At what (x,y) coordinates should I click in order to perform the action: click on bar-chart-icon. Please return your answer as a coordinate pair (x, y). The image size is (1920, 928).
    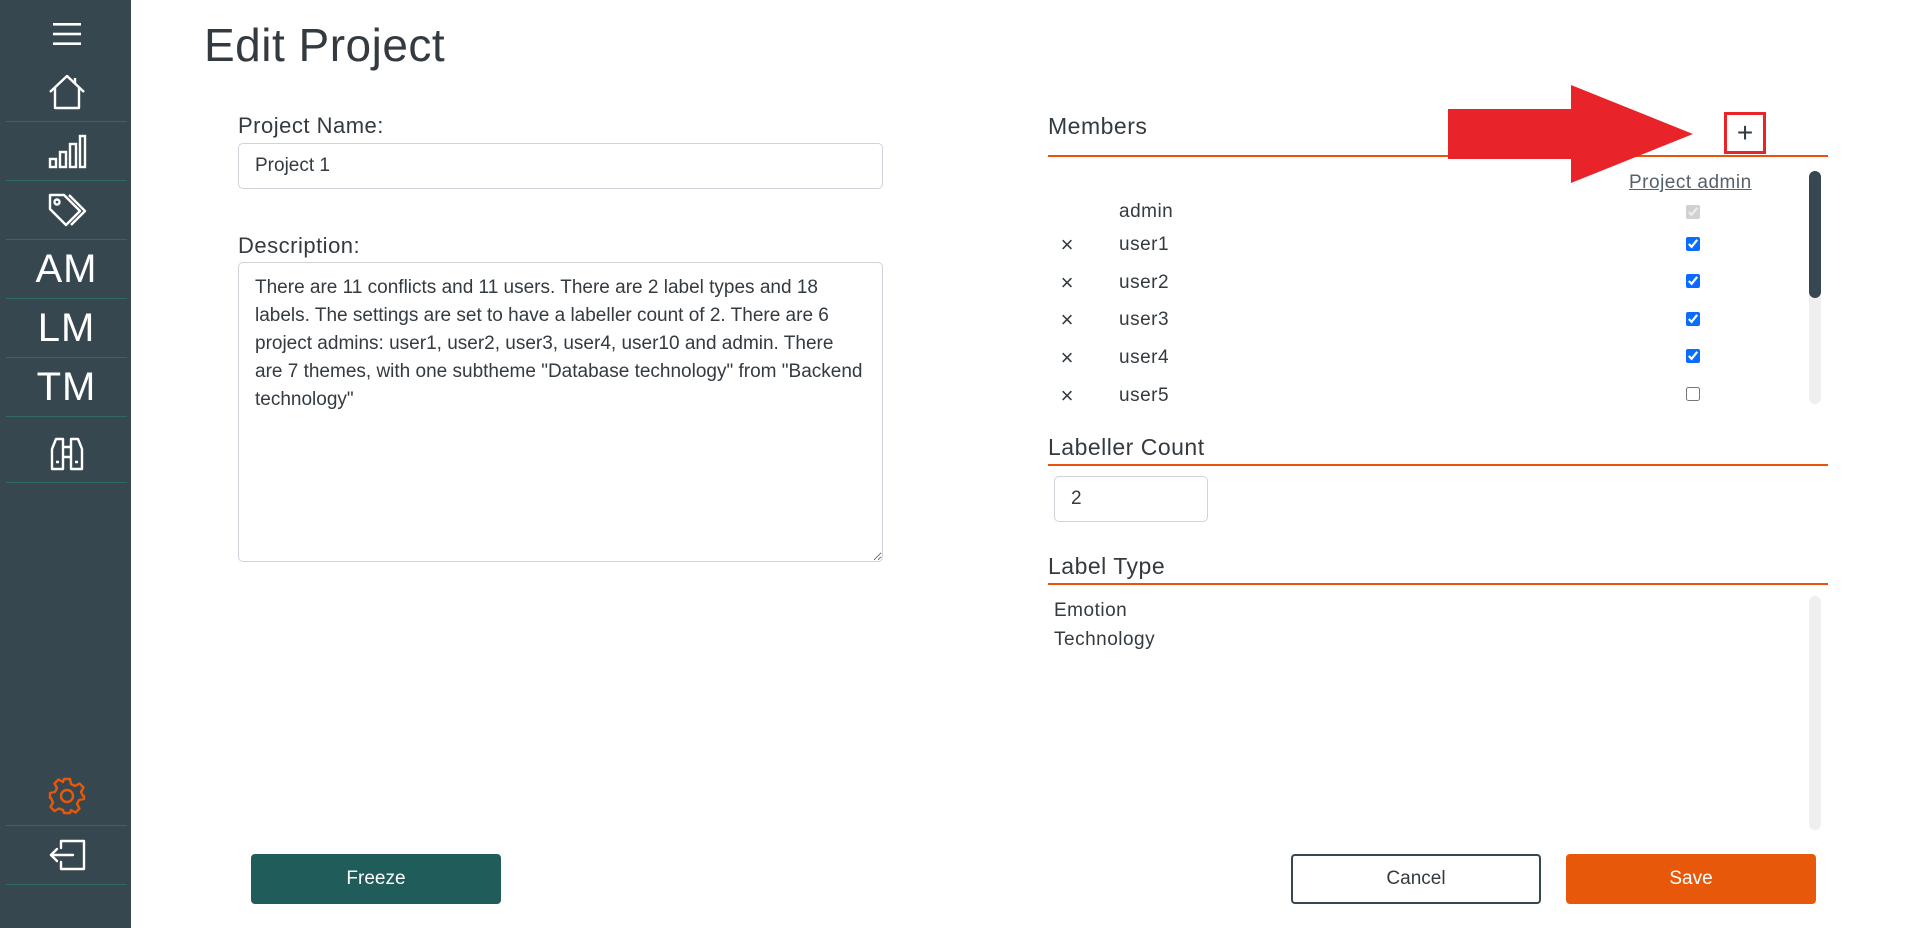
    Looking at the image, I should click on (67, 151).